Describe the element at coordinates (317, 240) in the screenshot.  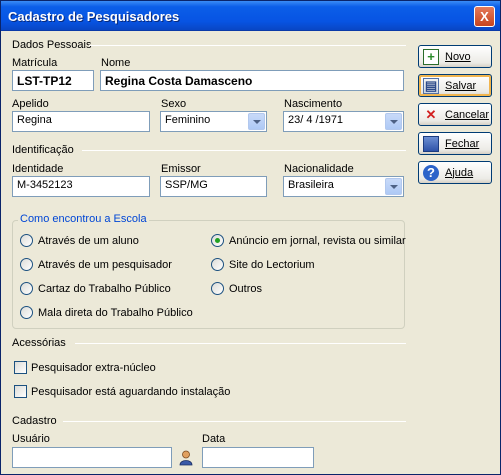
I see `radio-label: Anúncio em jornal, revista ou similar` at that location.